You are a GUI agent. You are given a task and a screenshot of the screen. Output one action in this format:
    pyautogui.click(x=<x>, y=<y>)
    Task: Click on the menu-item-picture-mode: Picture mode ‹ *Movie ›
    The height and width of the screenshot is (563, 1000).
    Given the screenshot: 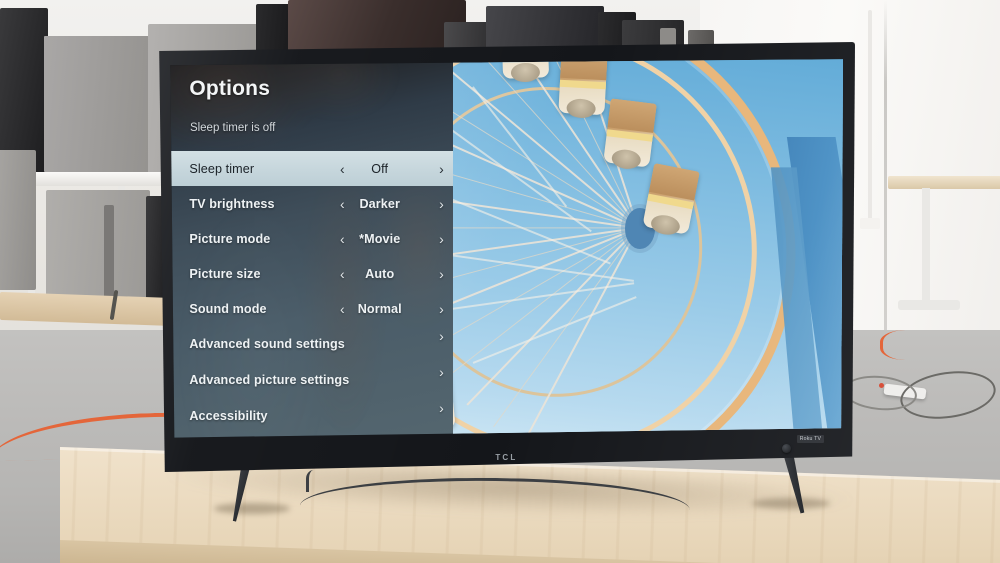 What is the action you would take?
    pyautogui.click(x=311, y=238)
    